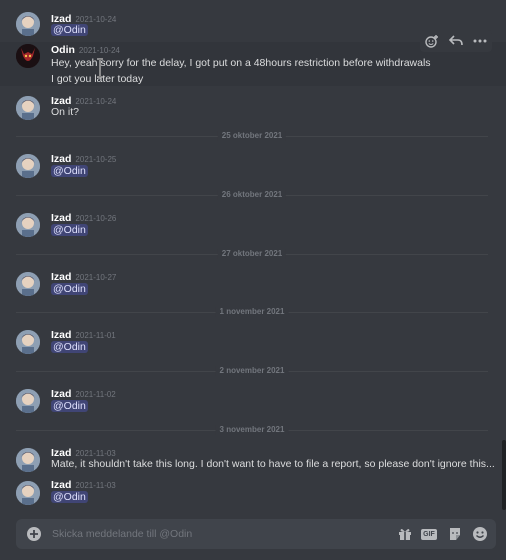 The image size is (506, 560). I want to click on emoji-icon, so click(480, 534).